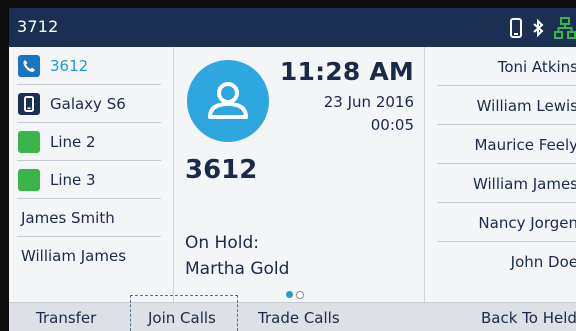 The height and width of the screenshot is (331, 576). Describe the element at coordinates (538, 28) in the screenshot. I see `bluetooth-icon` at that location.